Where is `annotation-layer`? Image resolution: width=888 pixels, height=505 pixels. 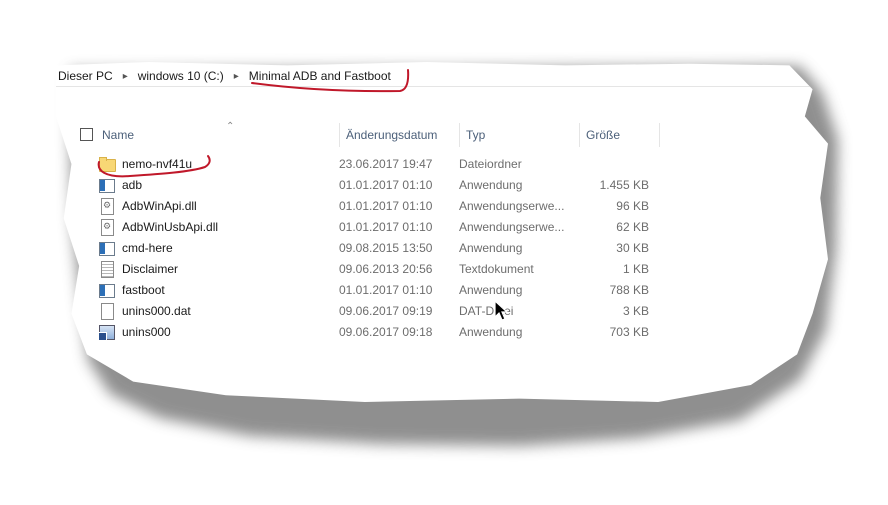
annotation-layer is located at coordinates (253, 123).